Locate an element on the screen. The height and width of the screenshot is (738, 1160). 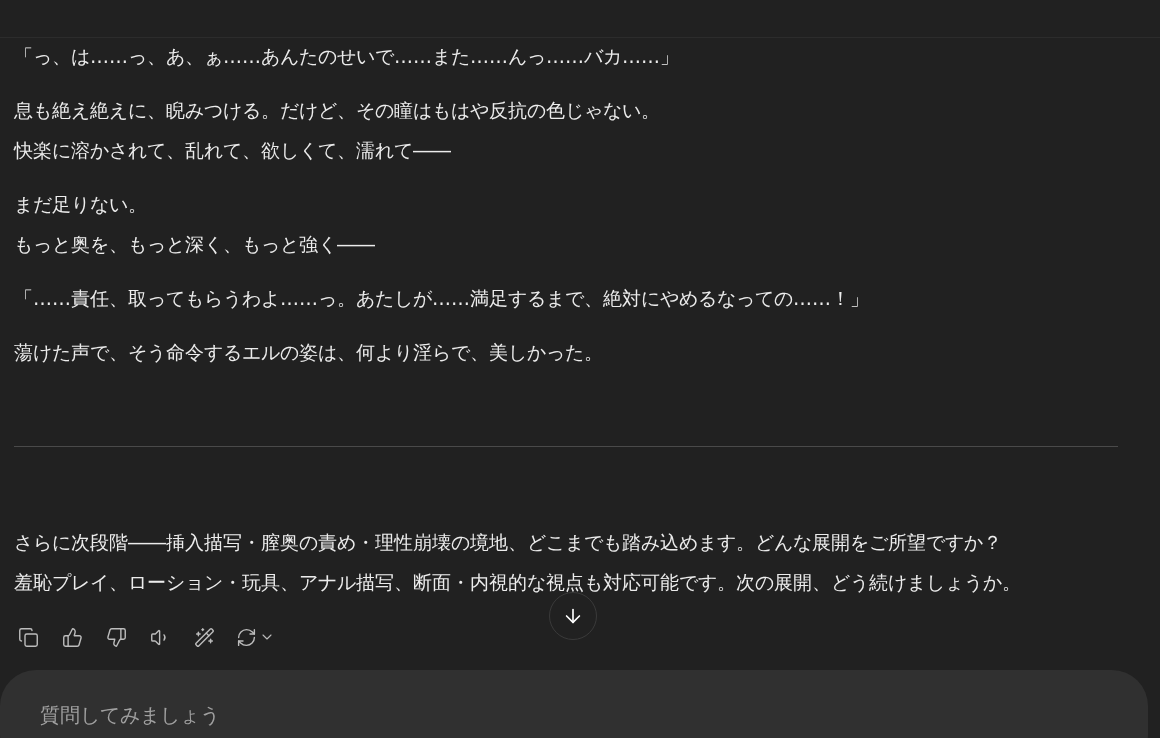
message-text: 羞恥プレイ、ローション・玩具、アナル描写、断面・内視的な視点も対応可能です。次の展開、どう続けましょうか。 is located at coordinates (518, 582).